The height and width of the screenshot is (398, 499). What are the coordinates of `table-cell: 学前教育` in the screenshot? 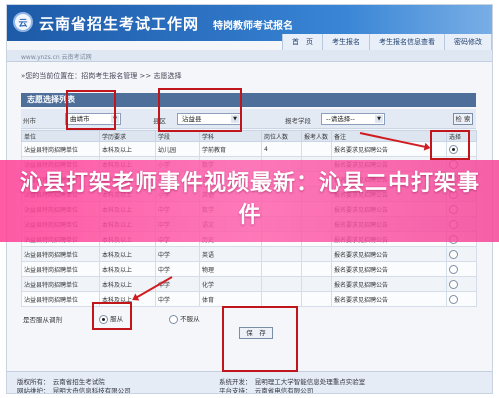 It's located at (230, 149).